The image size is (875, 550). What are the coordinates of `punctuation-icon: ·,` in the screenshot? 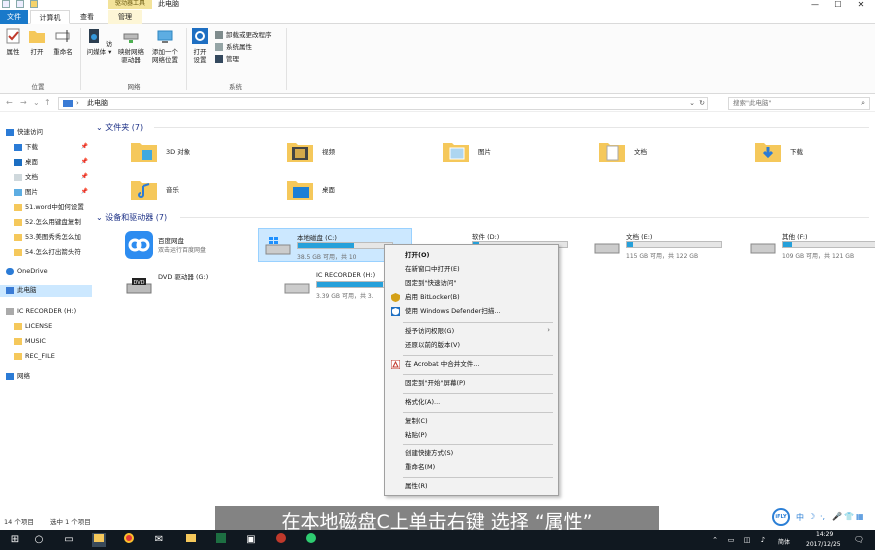 It's located at (822, 516).